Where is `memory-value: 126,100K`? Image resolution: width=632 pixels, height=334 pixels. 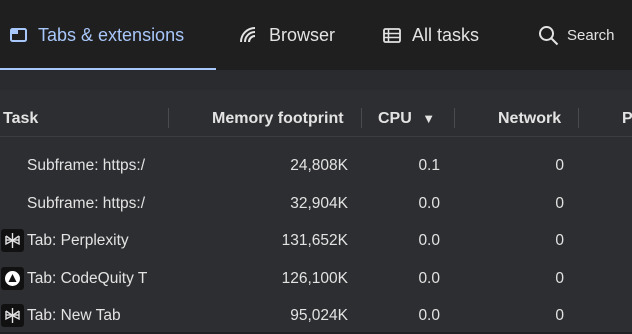
memory-value: 126,100K is located at coordinates (314, 278).